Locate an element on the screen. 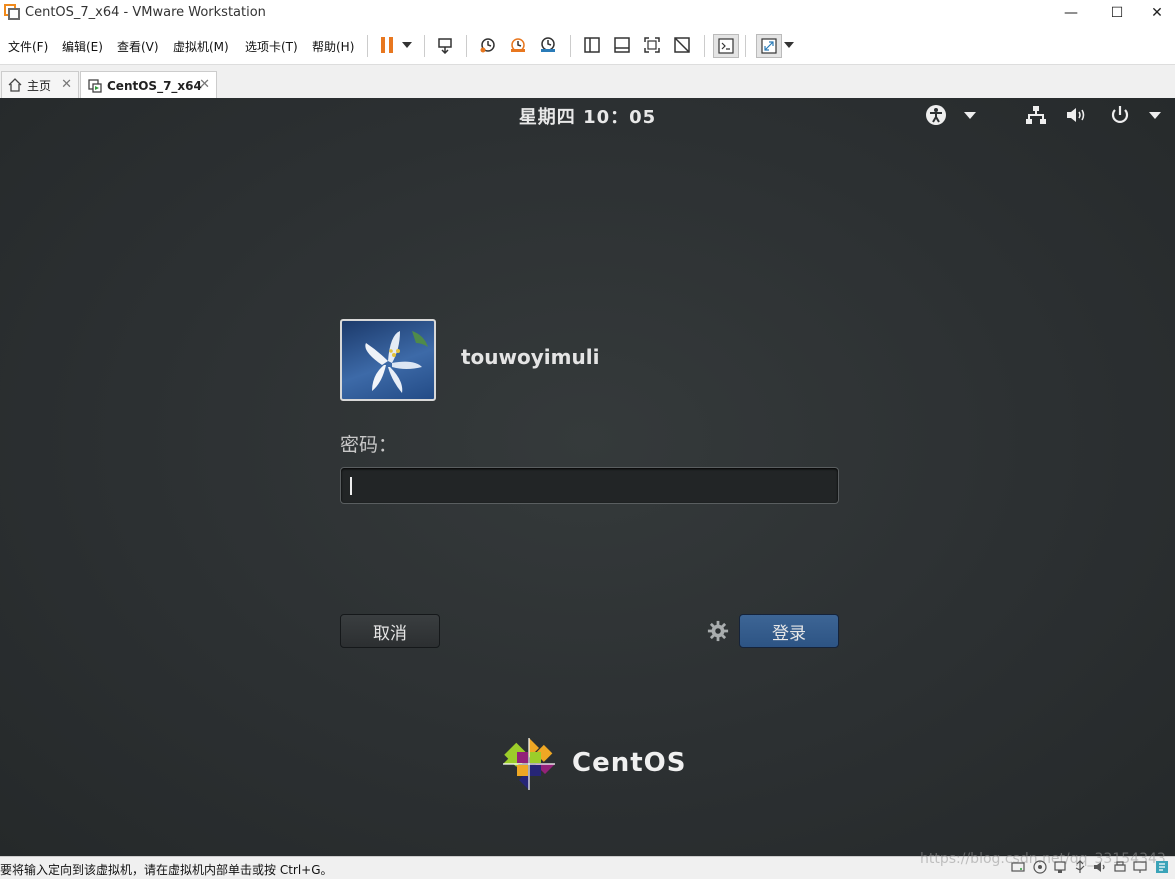 The height and width of the screenshot is (879, 1175). unity-button is located at coordinates (682, 45).